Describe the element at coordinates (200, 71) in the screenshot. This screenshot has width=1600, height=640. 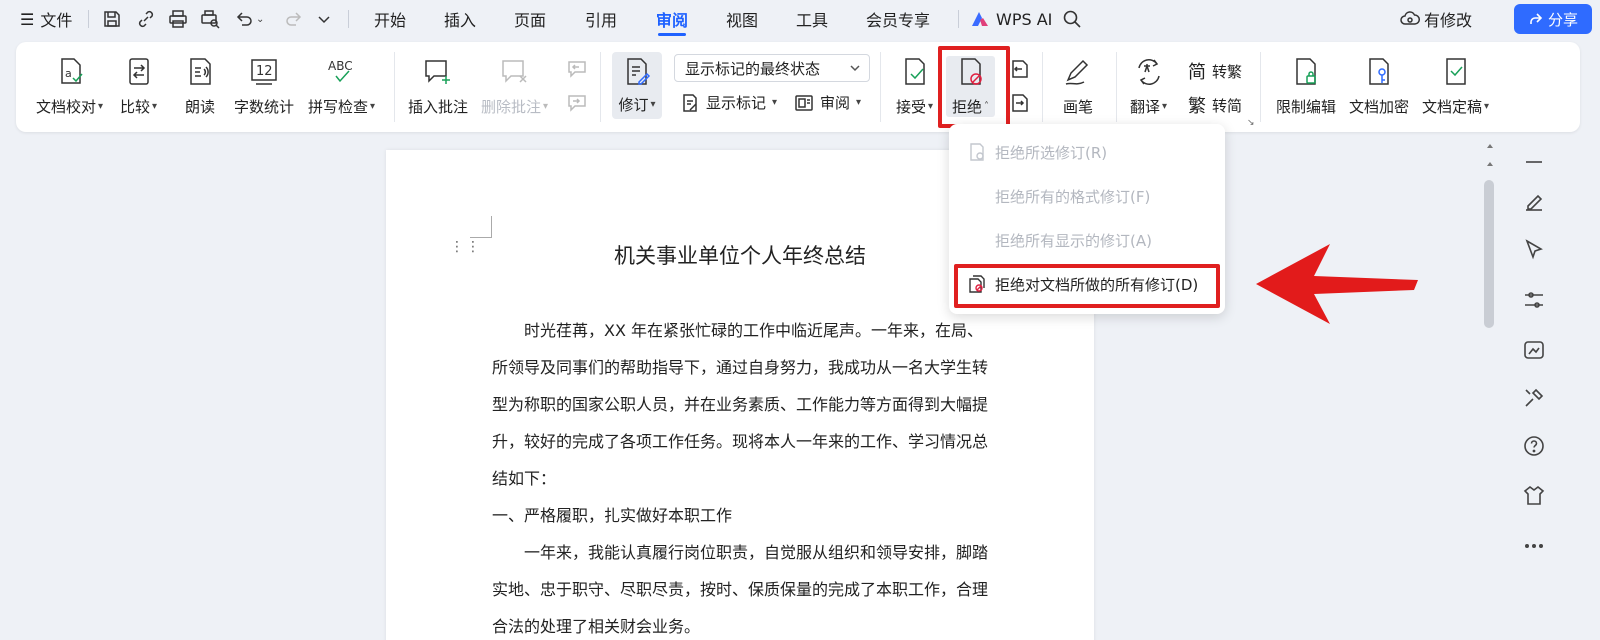
I see `read-aloud-icon` at that location.